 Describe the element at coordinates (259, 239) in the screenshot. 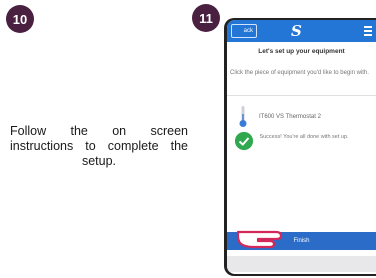

I see `pointing-hand-icon` at that location.